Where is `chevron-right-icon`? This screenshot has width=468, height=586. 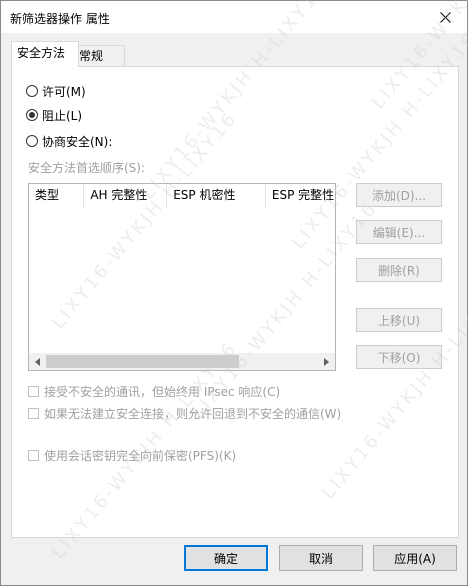
chevron-right-icon is located at coordinates (326, 361).